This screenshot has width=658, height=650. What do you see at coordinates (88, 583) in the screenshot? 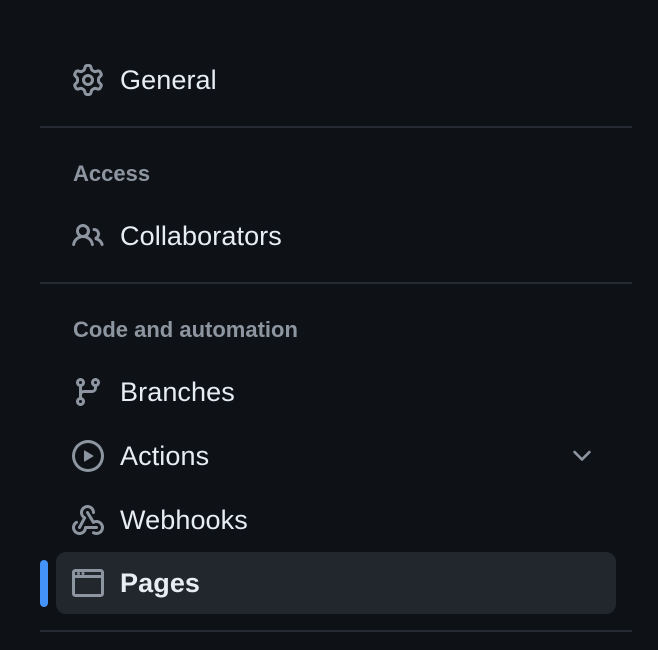
I see `browser-icon` at bounding box center [88, 583].